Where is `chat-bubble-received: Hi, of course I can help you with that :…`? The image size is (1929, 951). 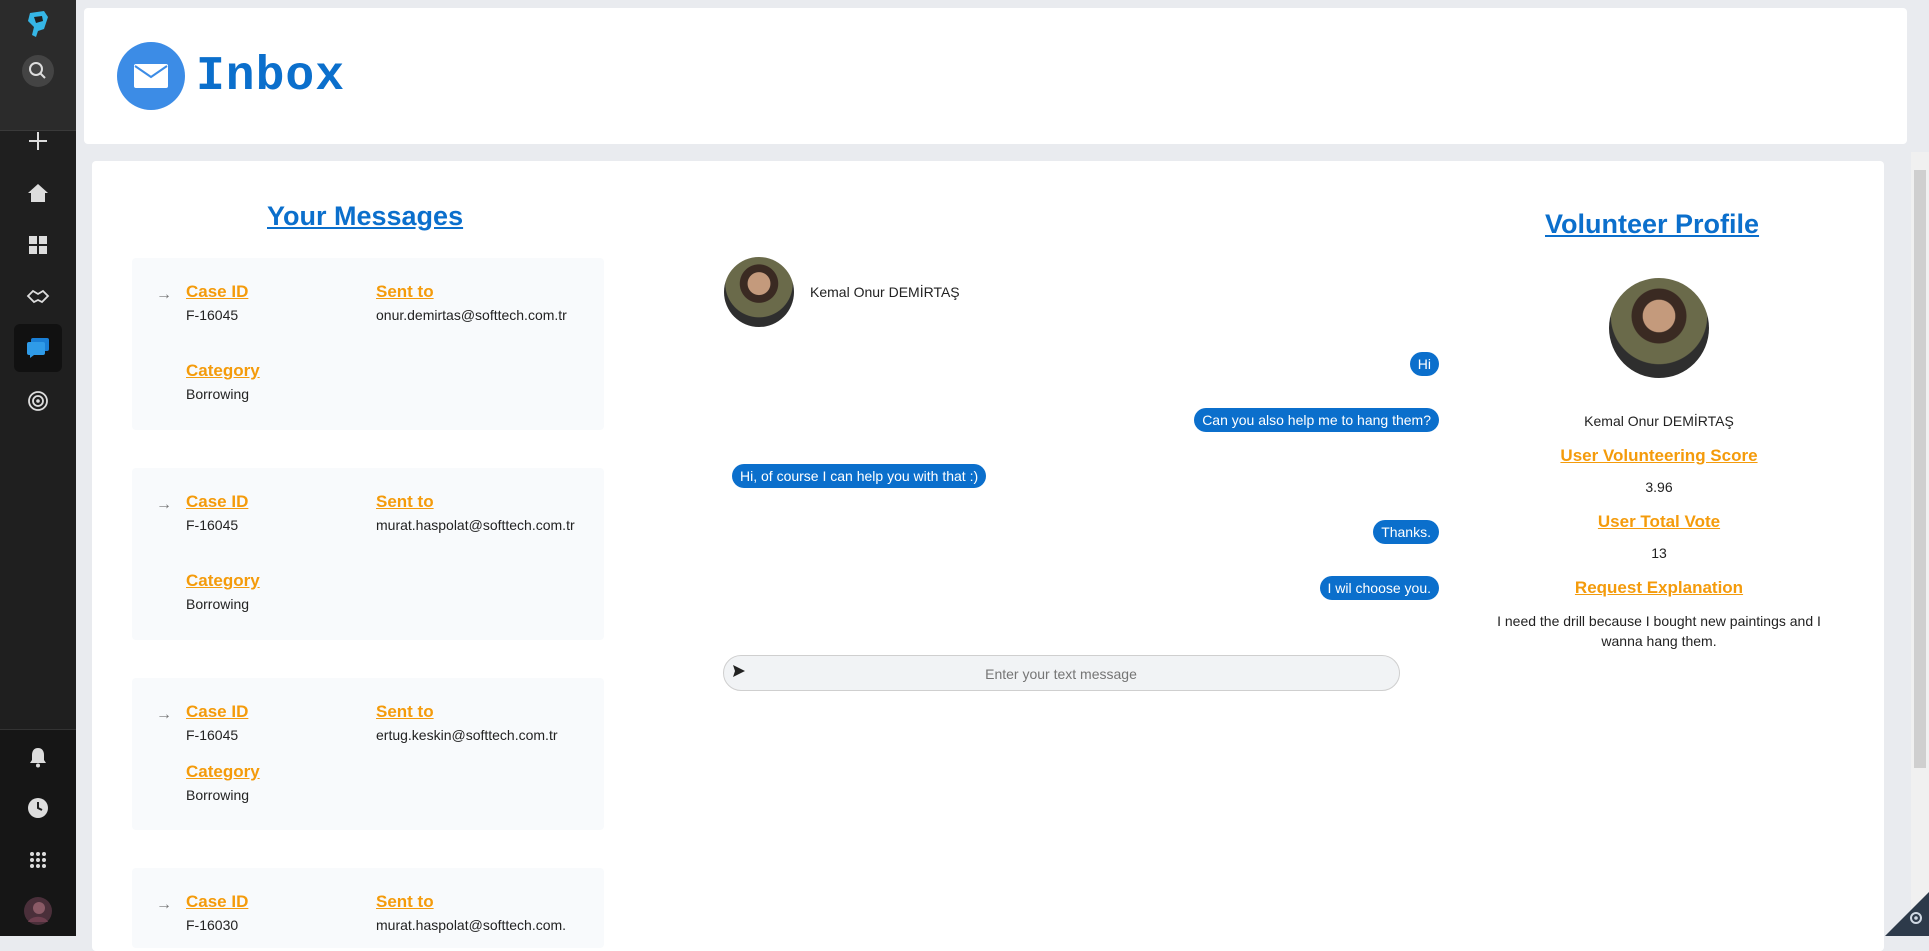 chat-bubble-received: Hi, of course I can help you with that :… is located at coordinates (859, 476).